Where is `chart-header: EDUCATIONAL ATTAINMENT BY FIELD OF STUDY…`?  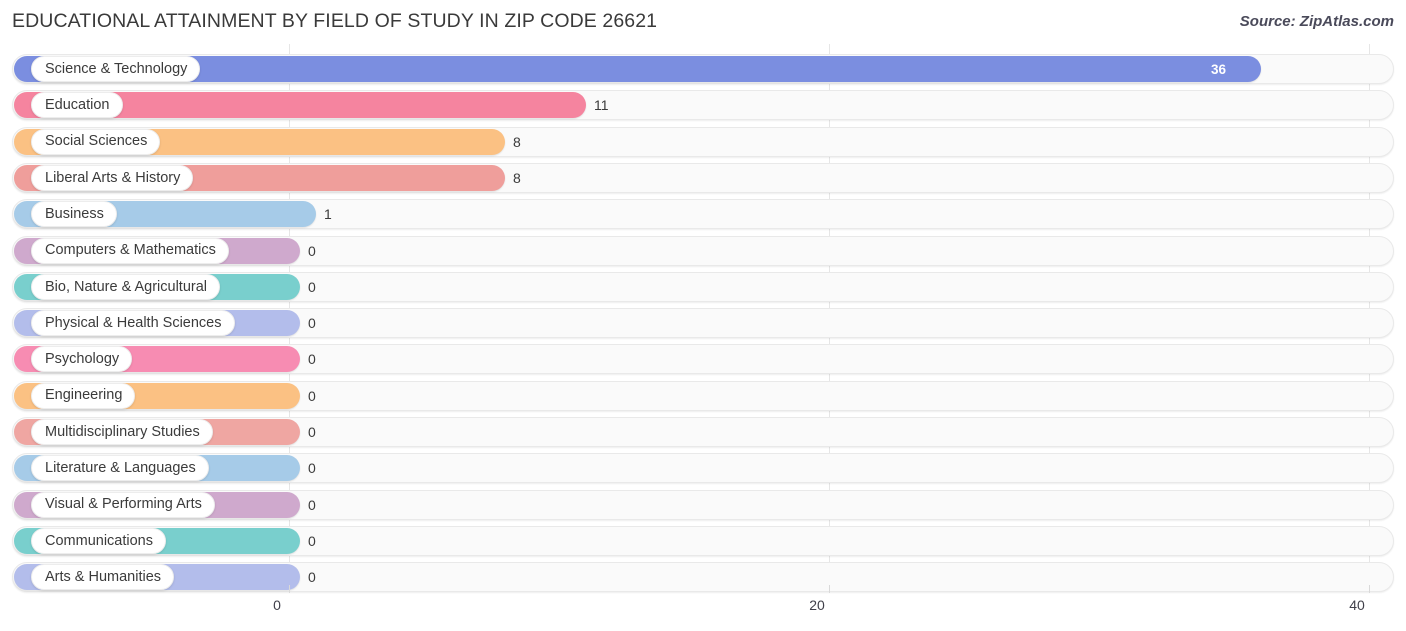
chart-header: EDUCATIONAL ATTAINMENT BY FIELD OF STUDY… is located at coordinates (703, 22).